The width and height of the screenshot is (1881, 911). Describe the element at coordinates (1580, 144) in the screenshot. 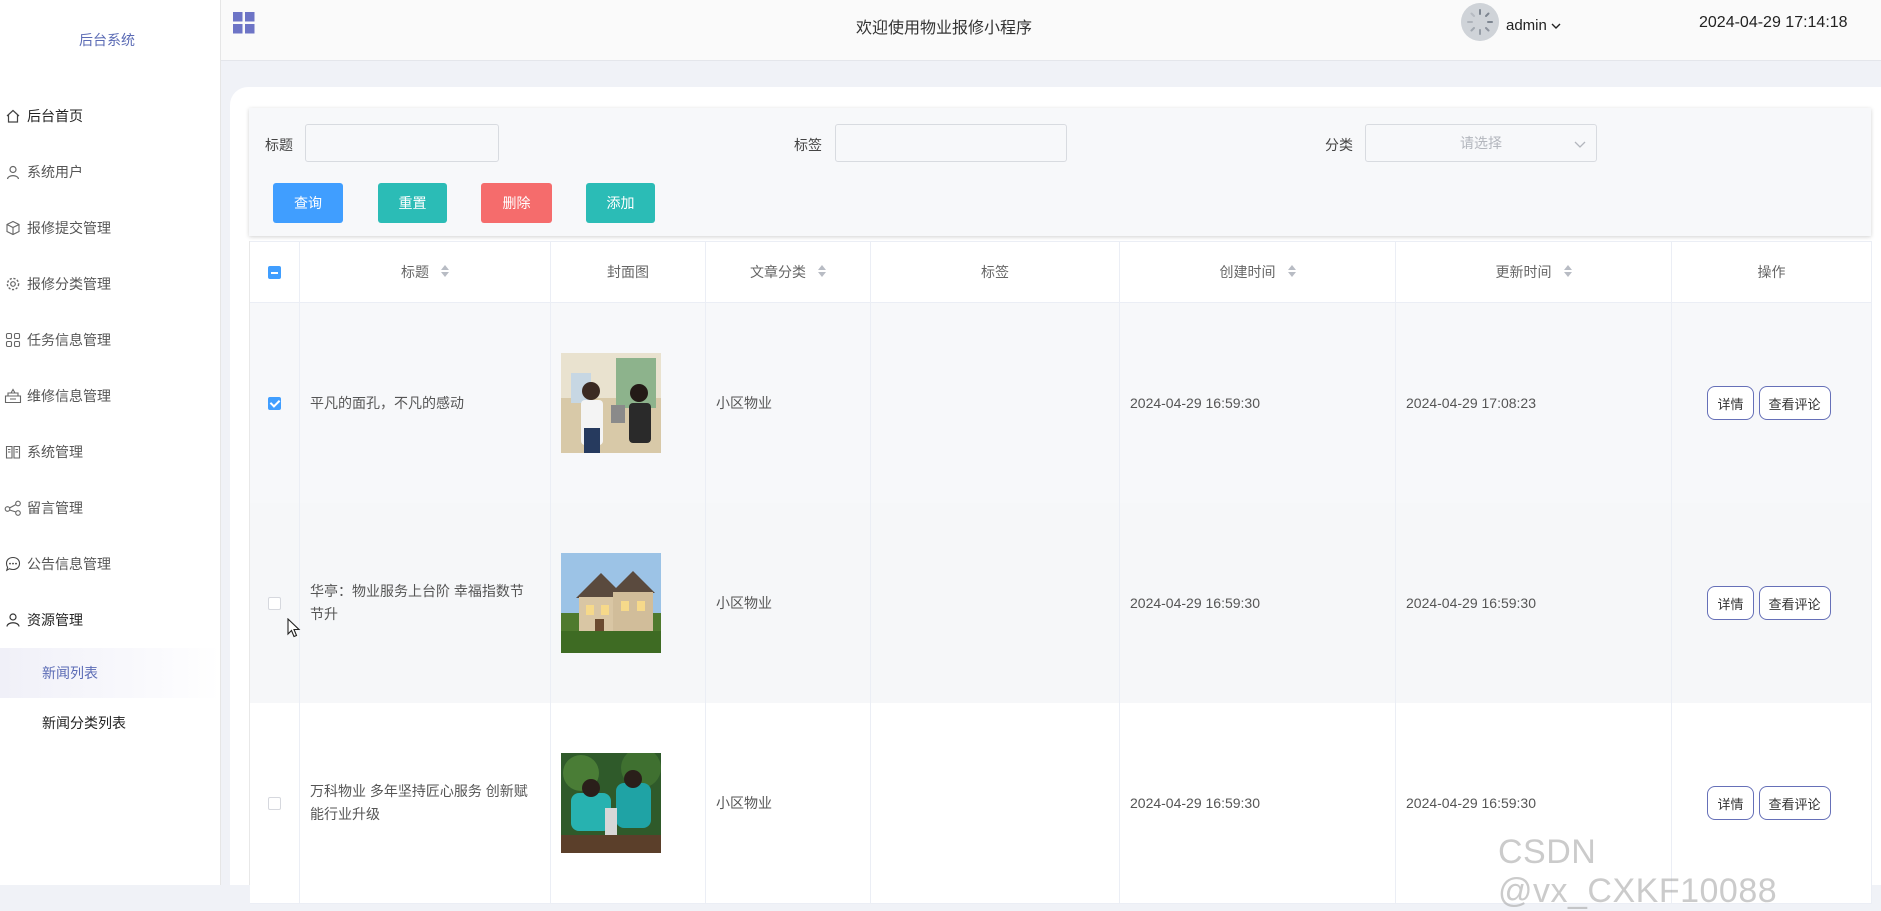

I see `chevron-down-icon` at that location.